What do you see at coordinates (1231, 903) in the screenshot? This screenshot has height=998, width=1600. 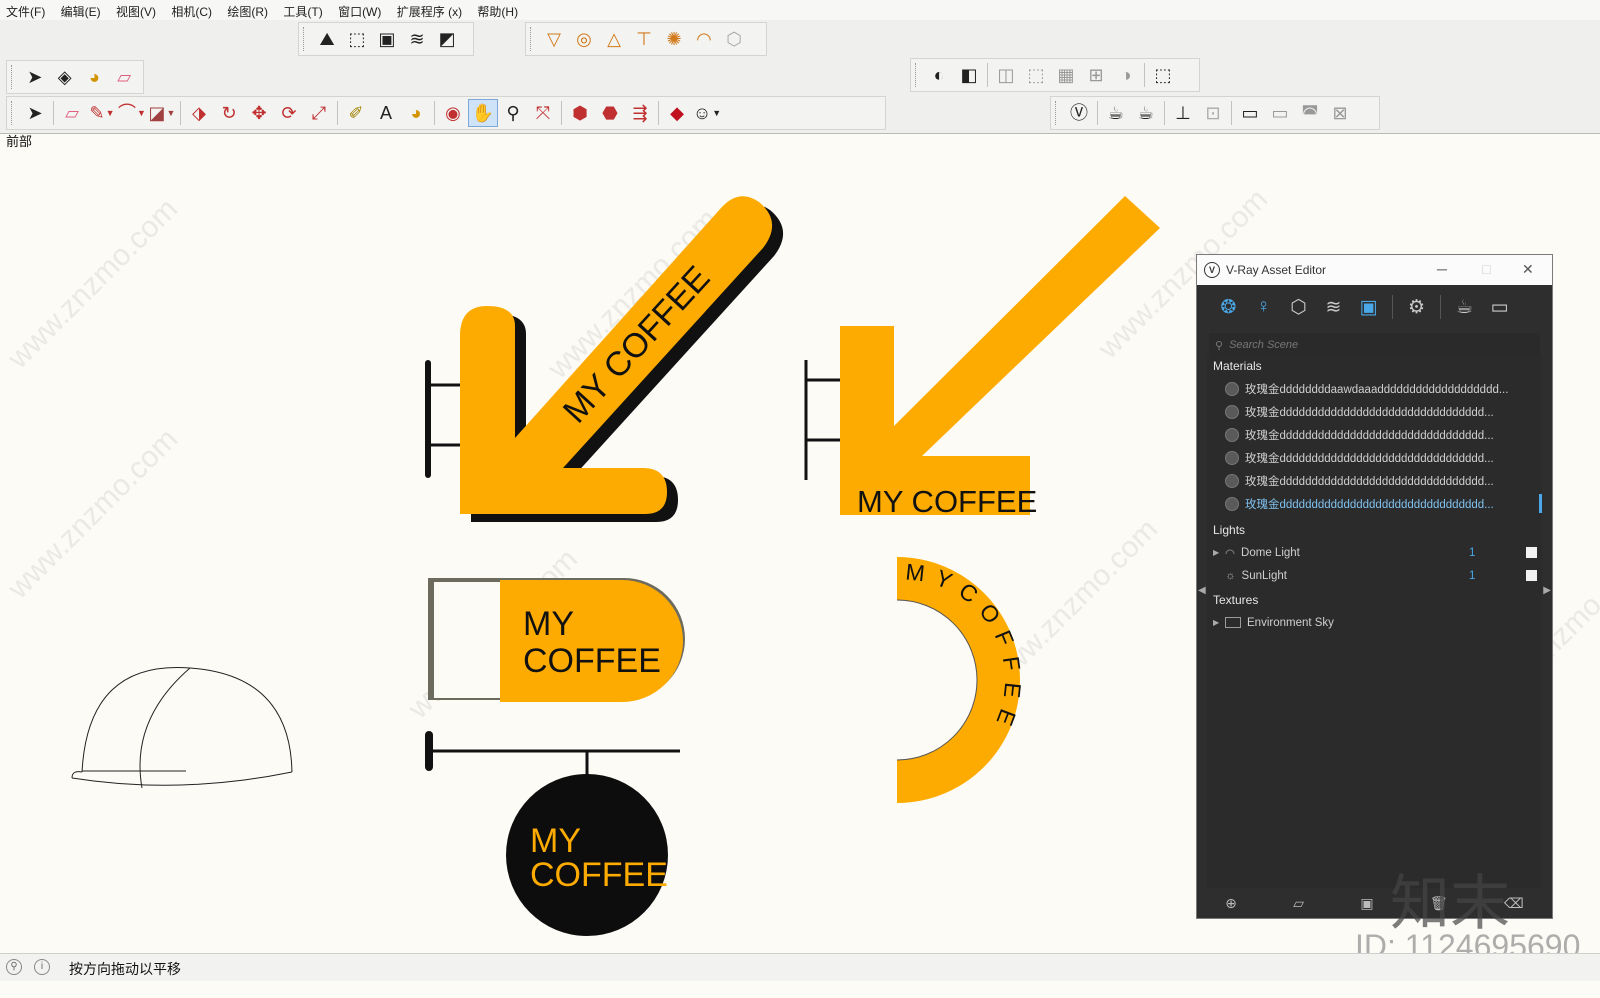 I see `add-asset-icon: ⊕` at bounding box center [1231, 903].